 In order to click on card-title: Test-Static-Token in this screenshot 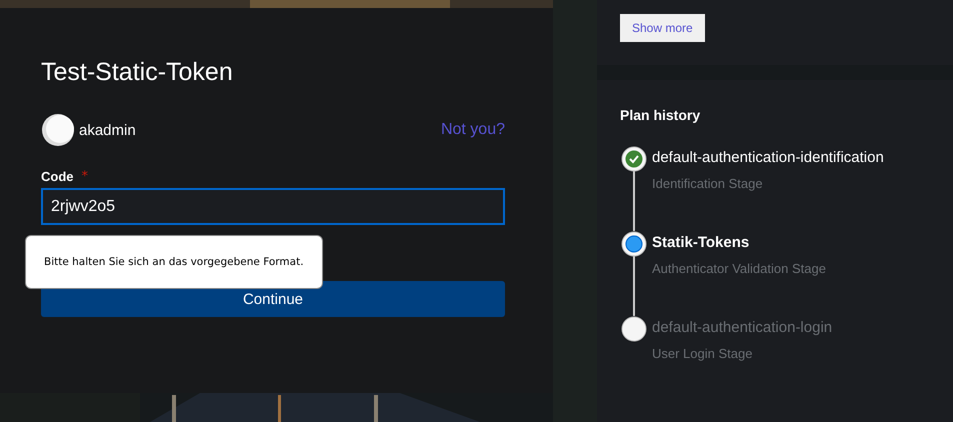, I will do `click(137, 72)`.